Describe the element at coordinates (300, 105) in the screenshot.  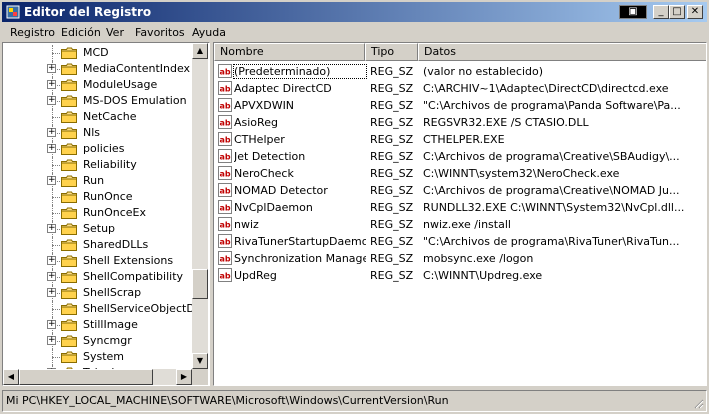
I see `value-name: APVXDWIN` at that location.